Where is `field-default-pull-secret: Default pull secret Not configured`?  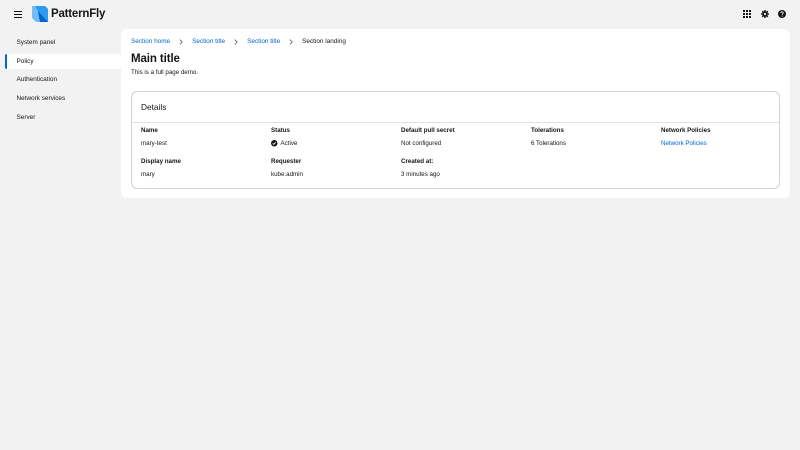
field-default-pull-secret: Default pull secret Not configured is located at coordinates (428, 137).